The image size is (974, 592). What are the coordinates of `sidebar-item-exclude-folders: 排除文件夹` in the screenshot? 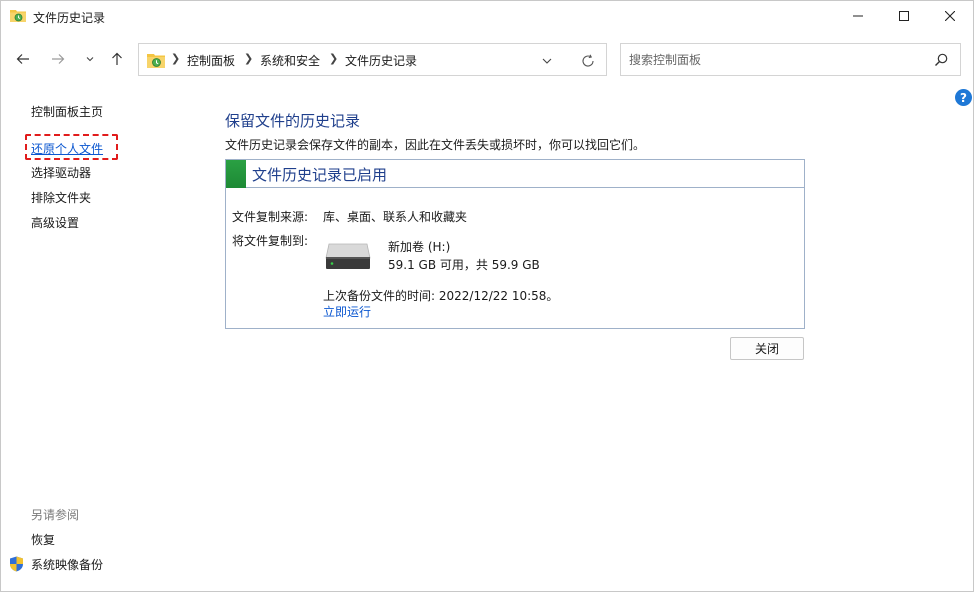 It's located at (61, 197).